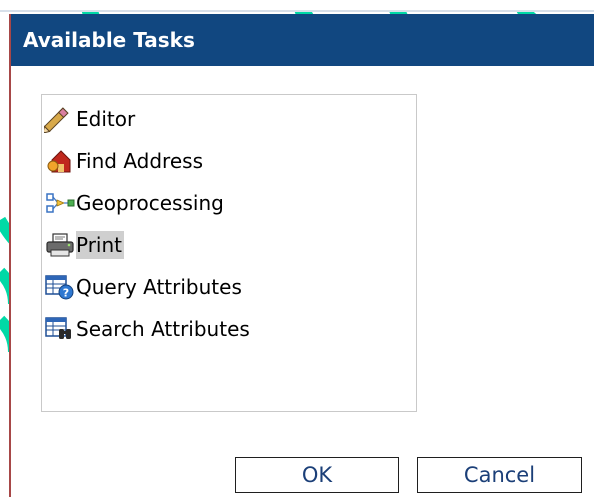 This screenshot has width=594, height=497. I want to click on task-item-find-address: Find Address, so click(123, 161).